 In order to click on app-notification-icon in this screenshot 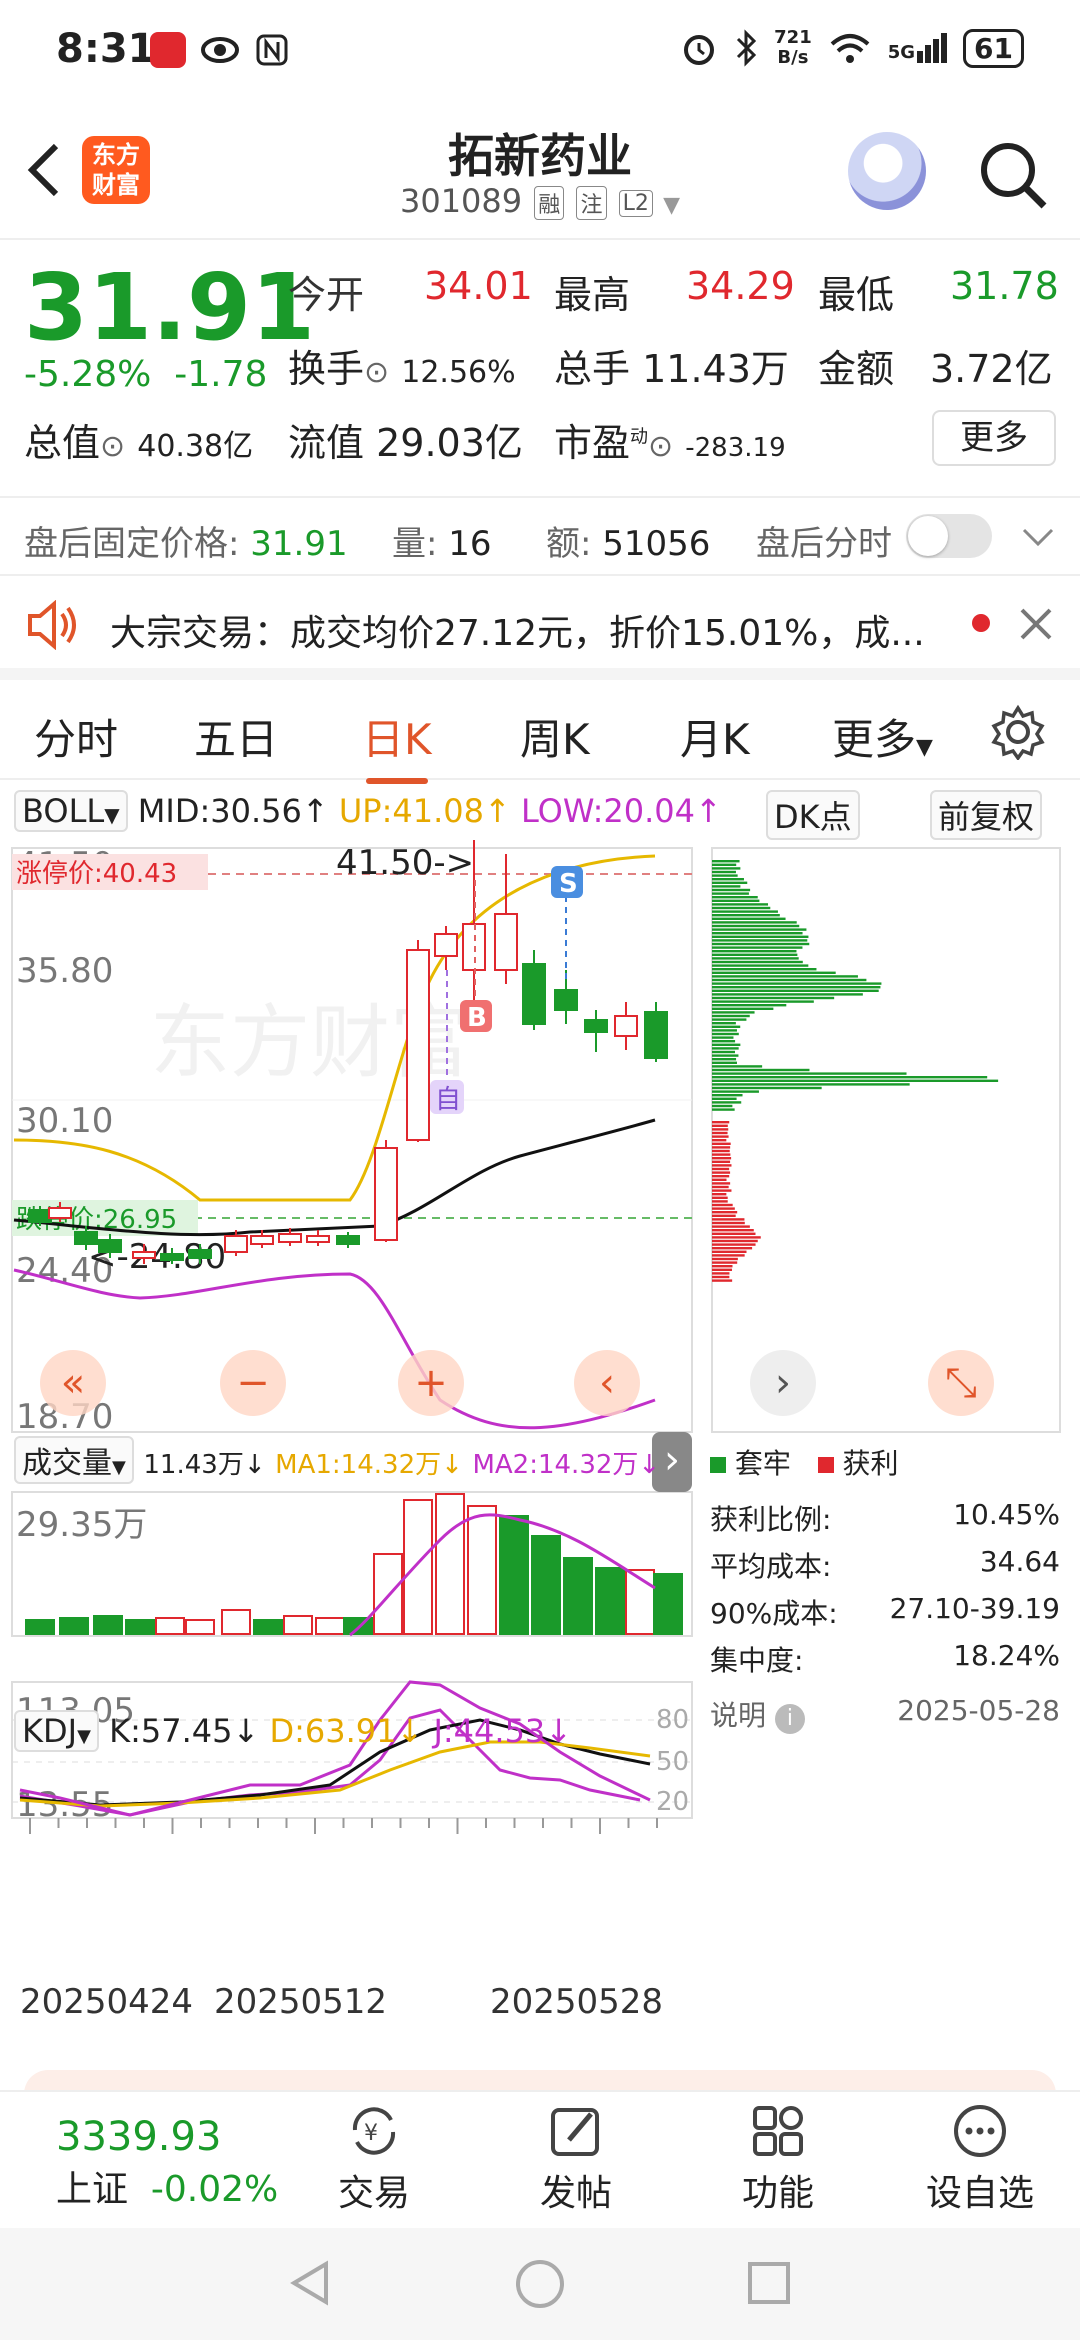, I will do `click(168, 50)`.